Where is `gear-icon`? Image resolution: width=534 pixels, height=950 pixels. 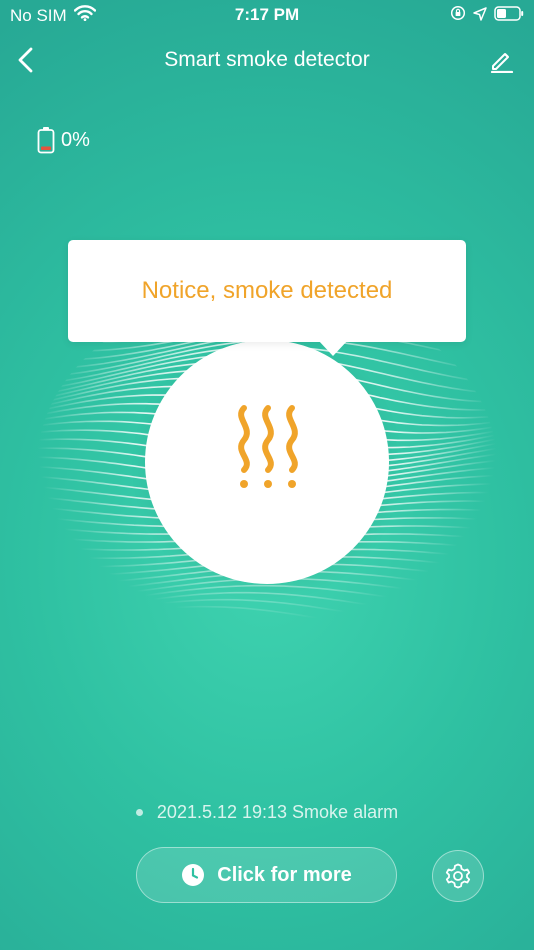 gear-icon is located at coordinates (458, 876).